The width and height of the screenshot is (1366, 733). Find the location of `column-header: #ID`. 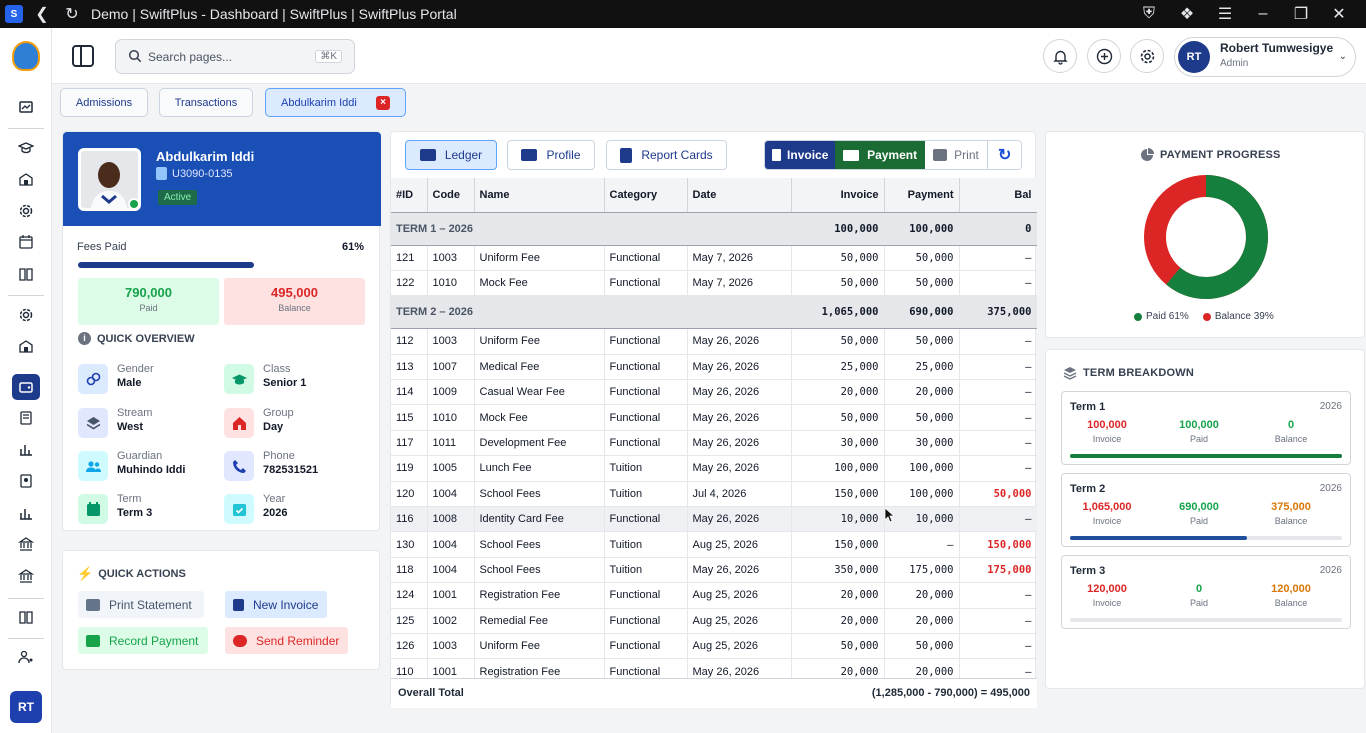

column-header: #ID is located at coordinates (409, 195).